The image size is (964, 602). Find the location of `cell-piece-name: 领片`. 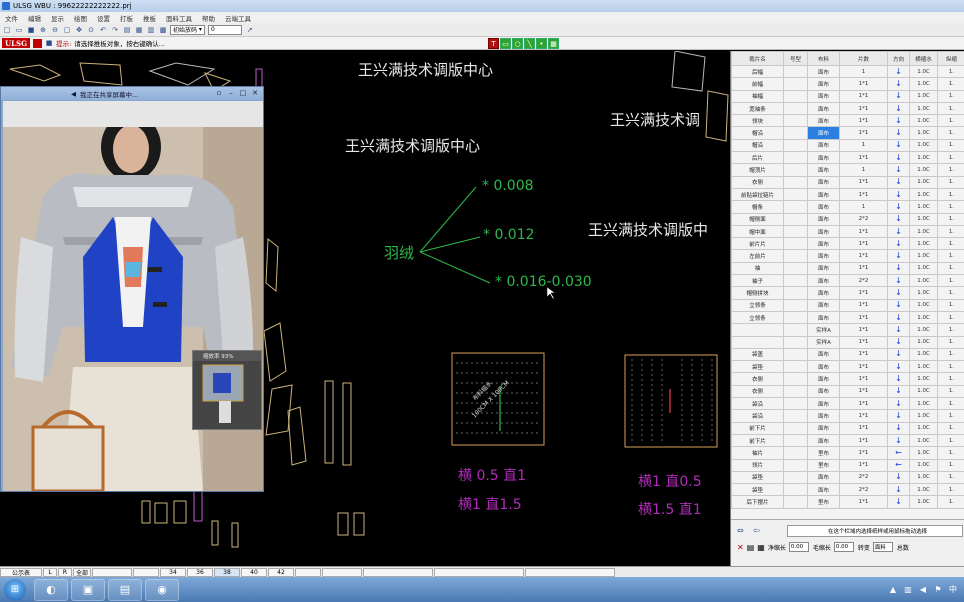

cell-piece-name: 领片 is located at coordinates (757, 465).